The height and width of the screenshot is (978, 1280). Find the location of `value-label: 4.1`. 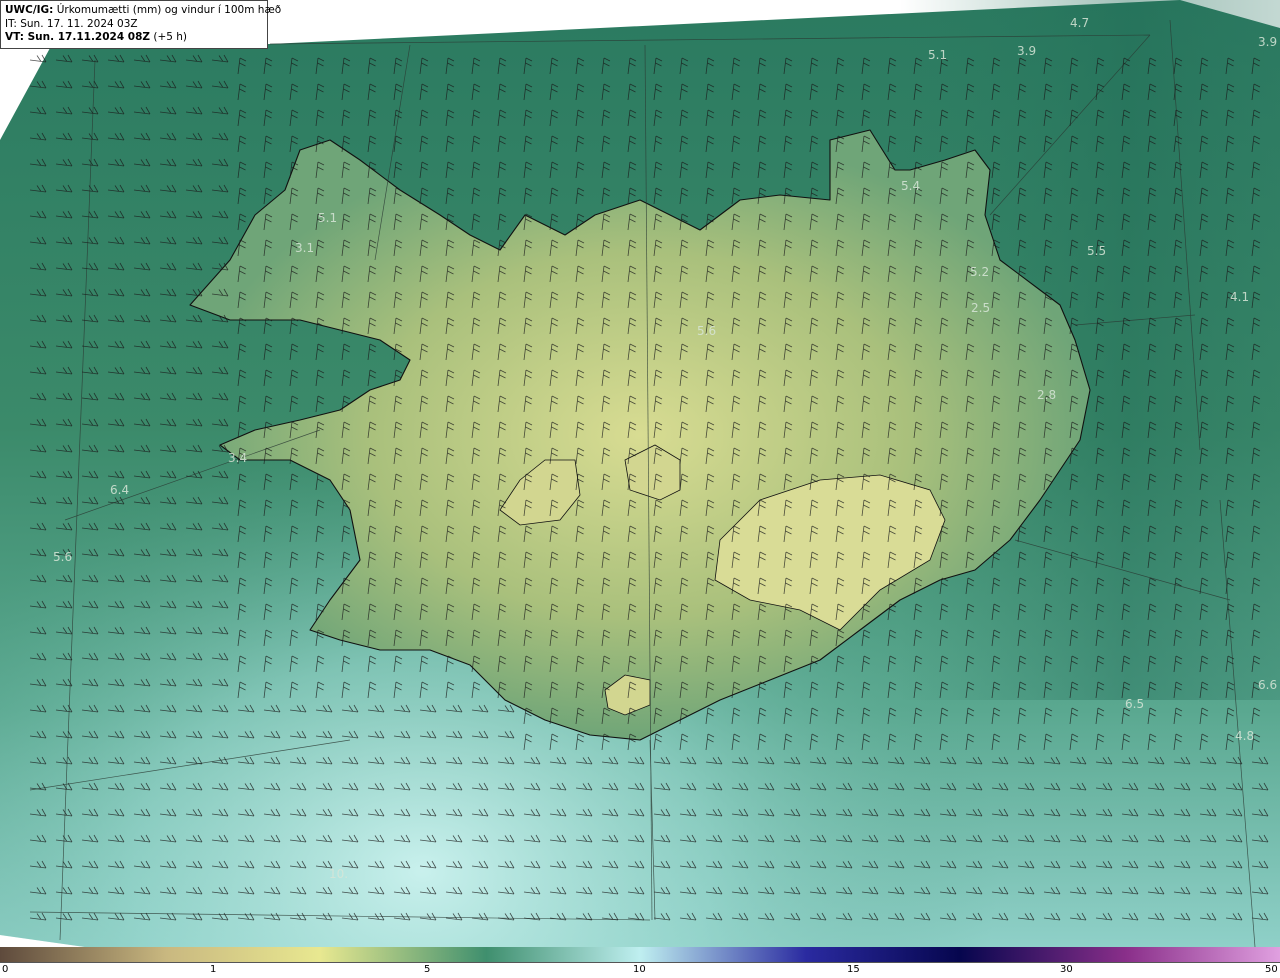

value-label: 4.1 is located at coordinates (1240, 297).